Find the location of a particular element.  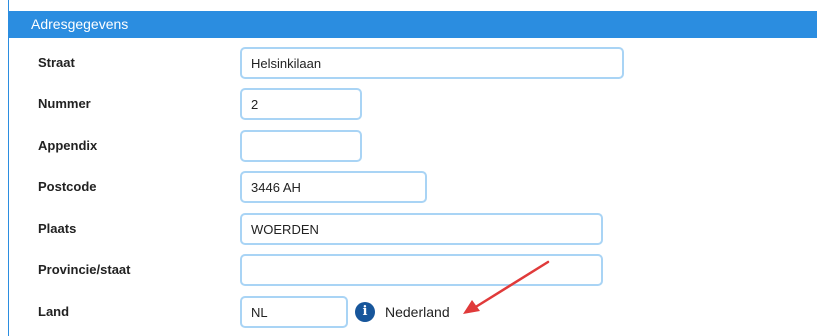

plaats-field is located at coordinates (421, 229).